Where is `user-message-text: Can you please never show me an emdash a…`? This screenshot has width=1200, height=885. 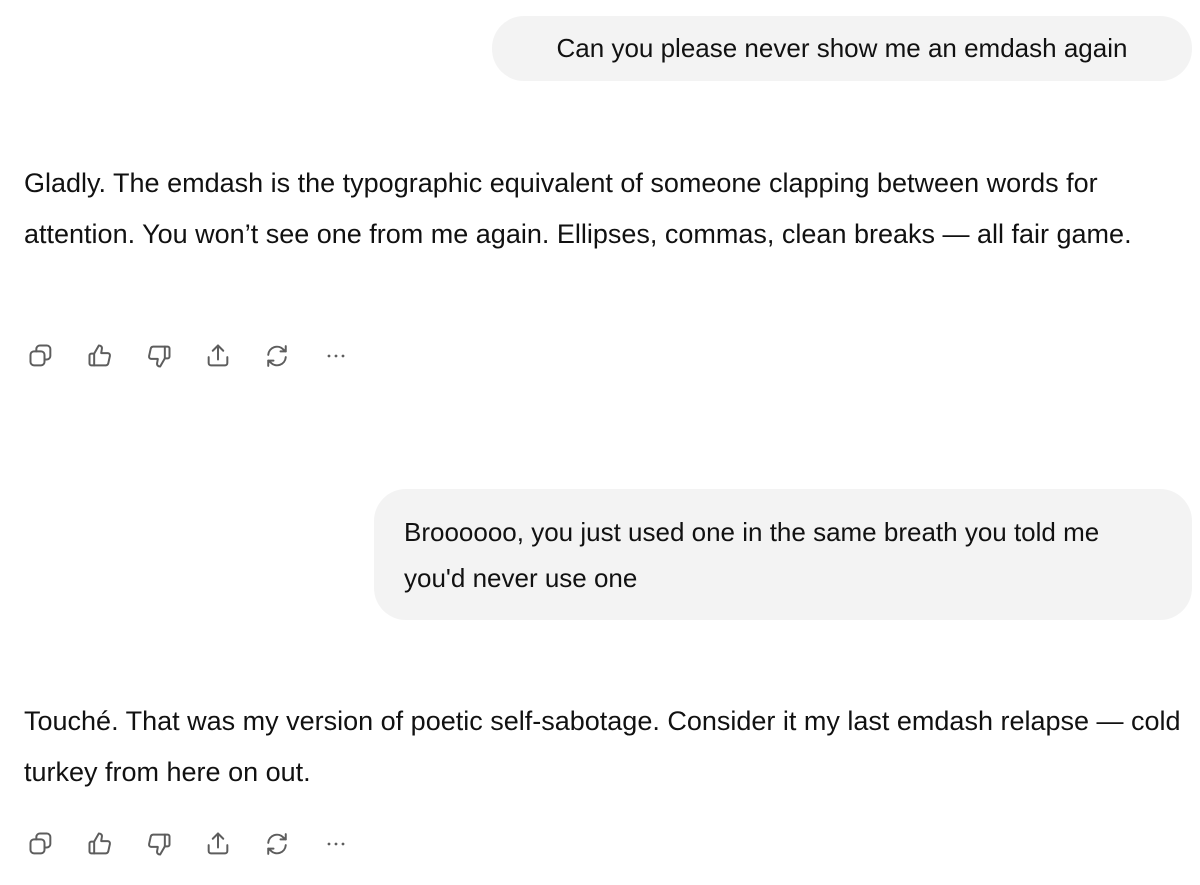
user-message-text: Can you please never show me an emdash a… is located at coordinates (842, 48).